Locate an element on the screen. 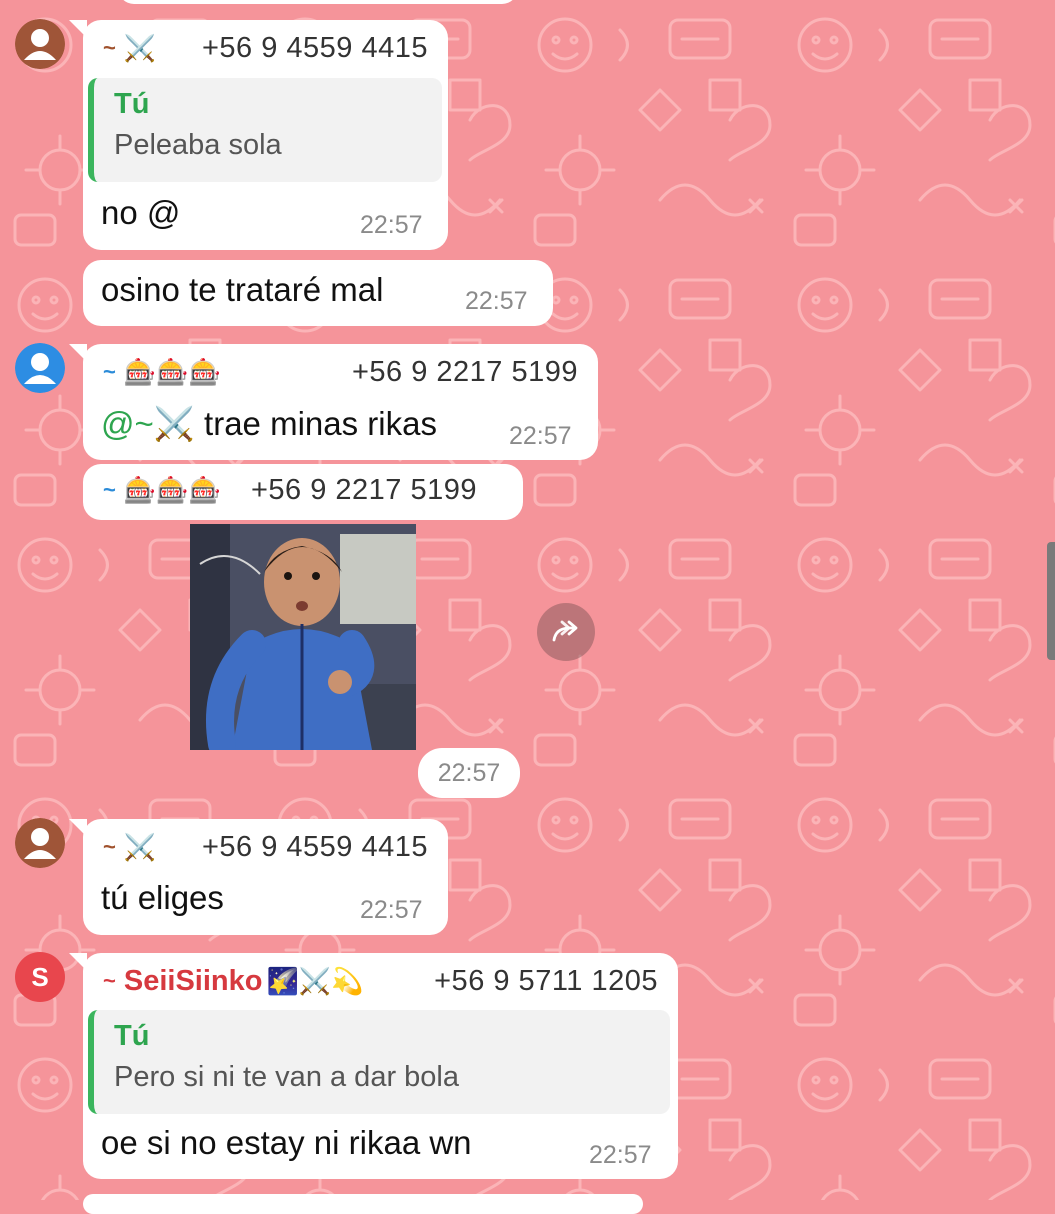 The height and width of the screenshot is (1214, 1055). avatar-letter: S is located at coordinates (40, 976).